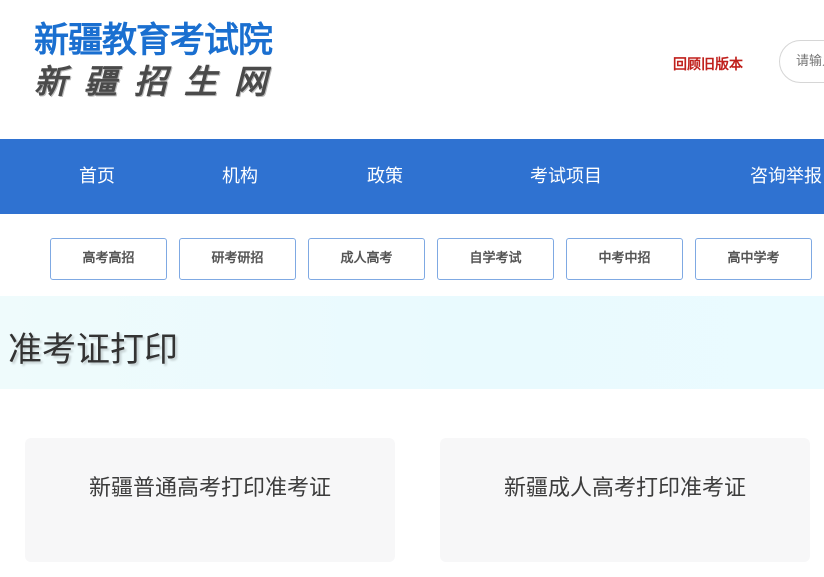 This screenshot has width=824, height=577. Describe the element at coordinates (159, 81) in the screenshot. I see `logo-sub-text: 新疆招生网` at that location.